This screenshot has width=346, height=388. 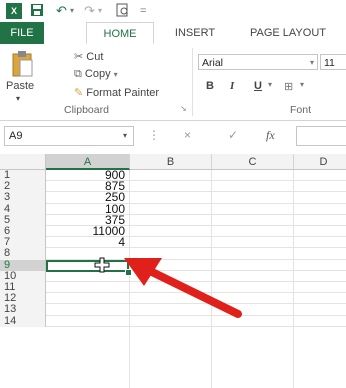 I want to click on bold-button: B, so click(x=210, y=86).